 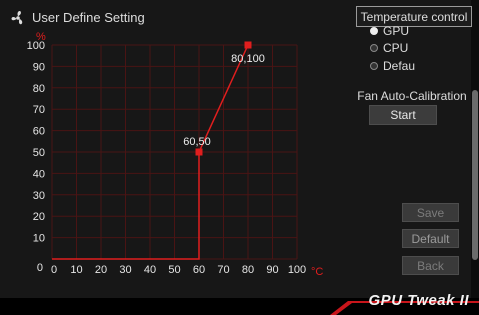 I want to click on save-button: Save, so click(x=430, y=212).